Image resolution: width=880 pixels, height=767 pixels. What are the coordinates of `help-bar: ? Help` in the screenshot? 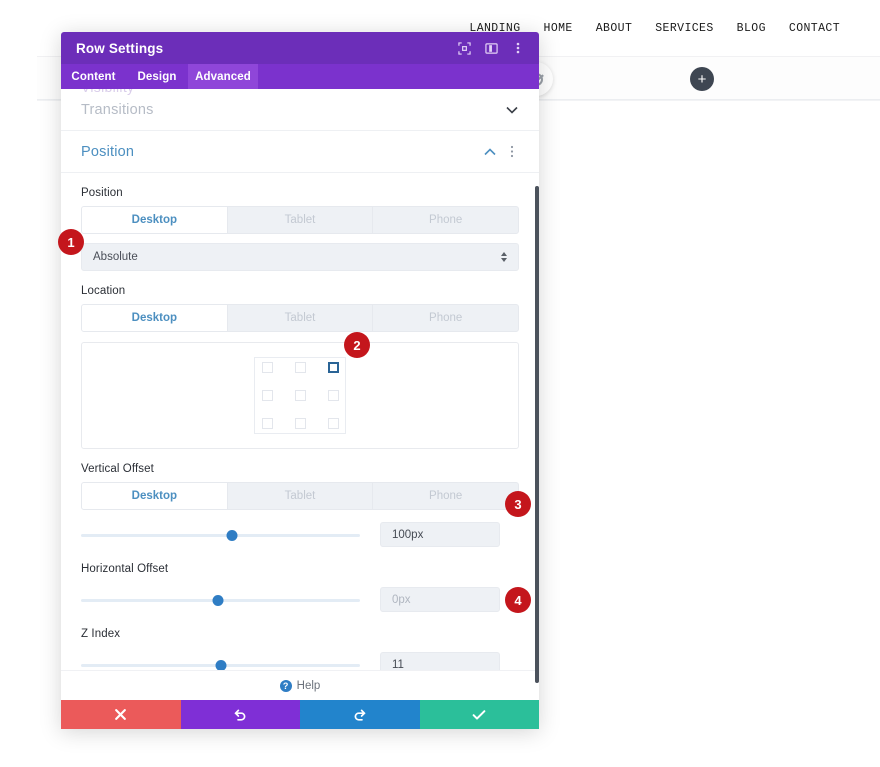 It's located at (300, 685).